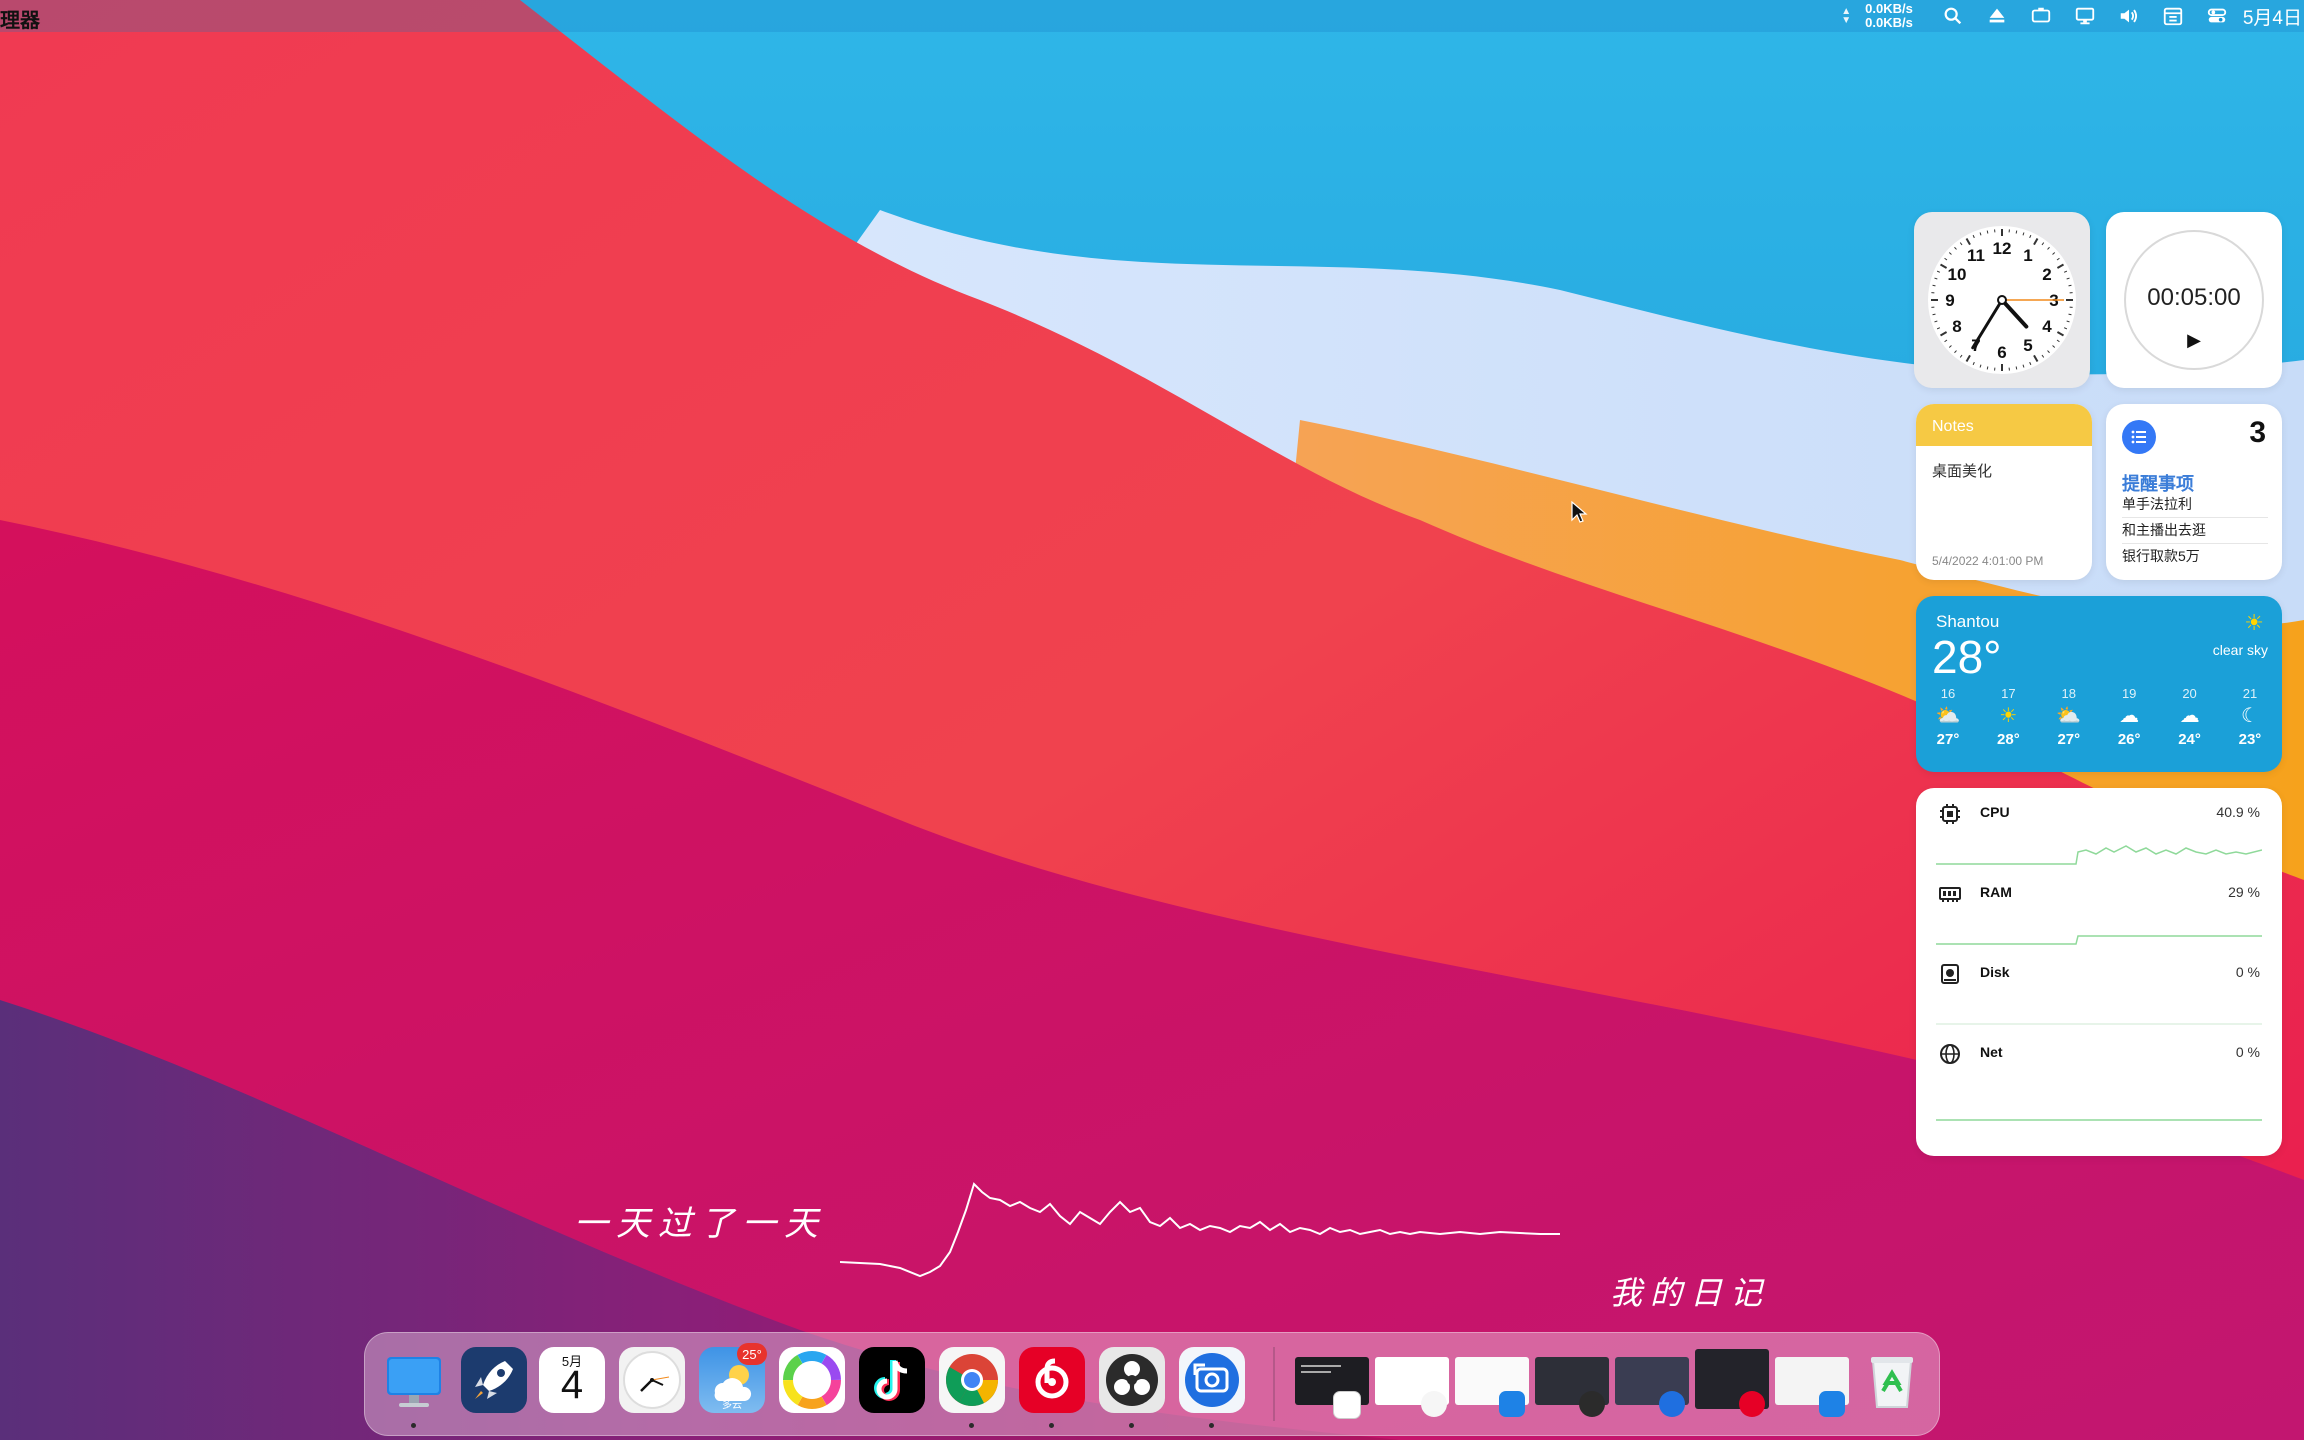 The image size is (2304, 1440). What do you see at coordinates (1672, 1404) in the screenshot?
I see `screenshot-badge-icon` at bounding box center [1672, 1404].